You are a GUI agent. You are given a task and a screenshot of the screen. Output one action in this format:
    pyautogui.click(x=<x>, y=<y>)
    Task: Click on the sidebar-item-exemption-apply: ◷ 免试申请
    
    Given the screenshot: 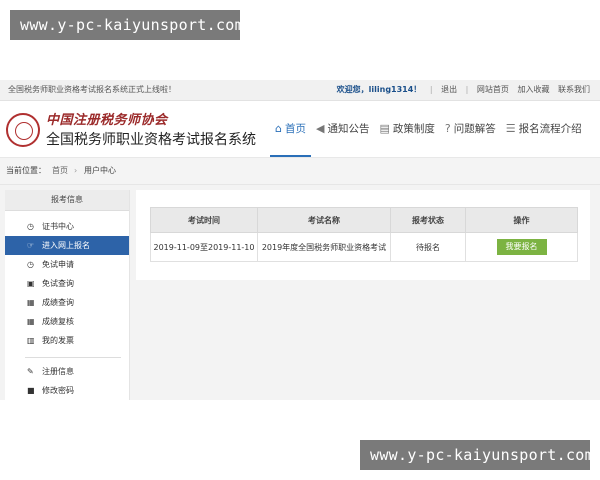 What is the action you would take?
    pyautogui.click(x=67, y=264)
    